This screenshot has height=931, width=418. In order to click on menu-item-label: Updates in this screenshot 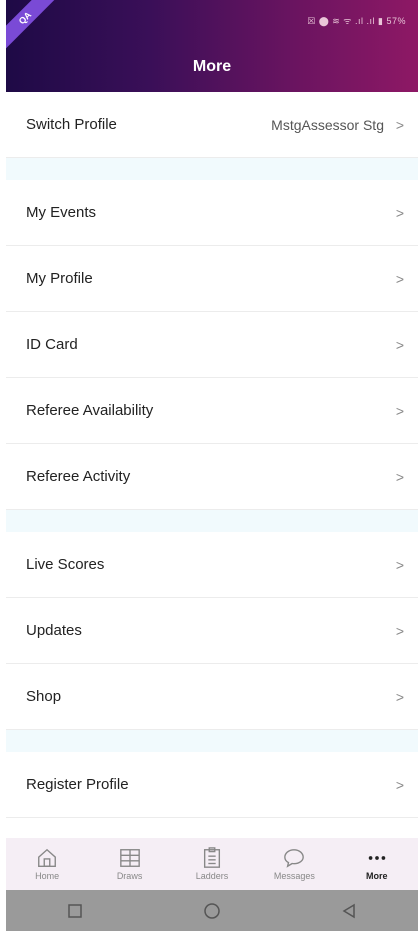, I will do `click(54, 630)`.